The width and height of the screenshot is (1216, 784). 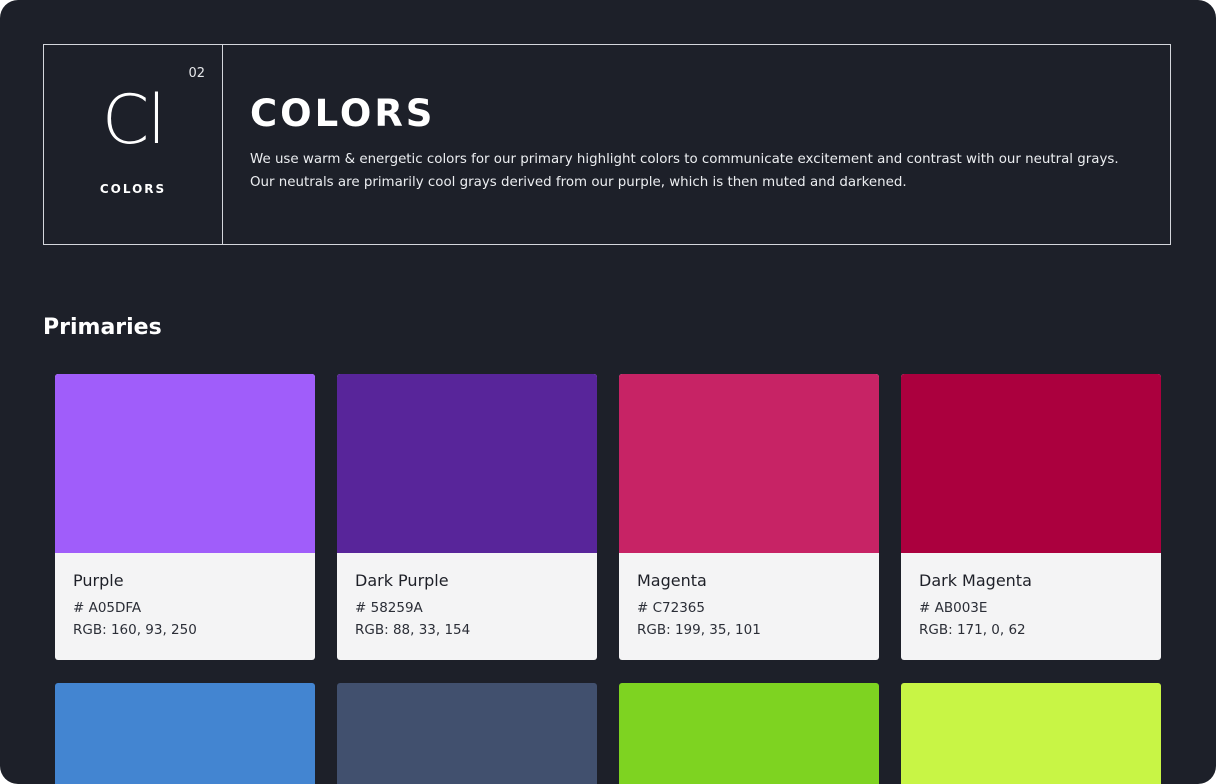 What do you see at coordinates (672, 580) in the screenshot?
I see `swatch-name: Magenta` at bounding box center [672, 580].